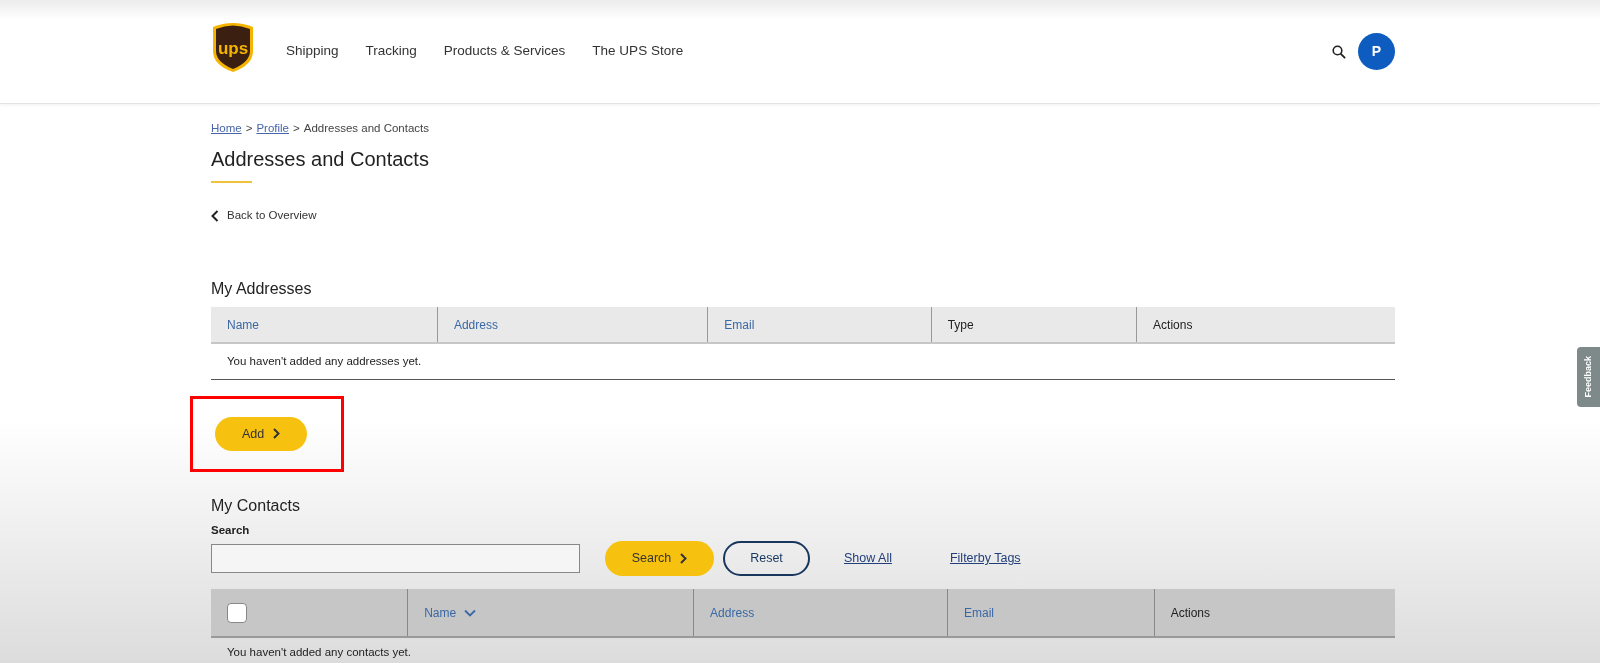  Describe the element at coordinates (272, 129) in the screenshot. I see `breadcrumb-link: Profile` at that location.